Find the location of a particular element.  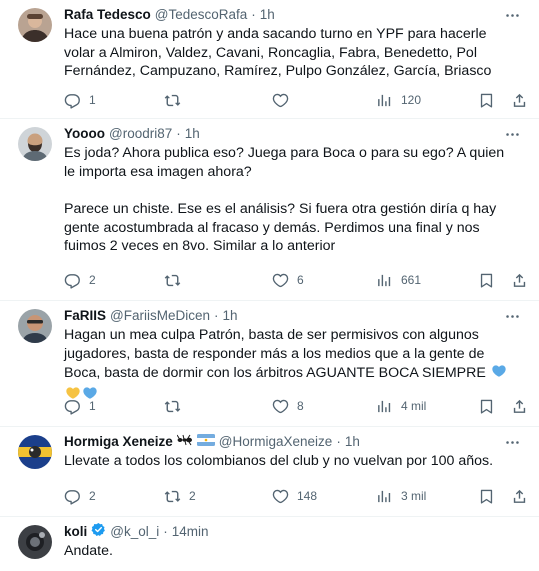

views-button: 661 is located at coordinates (398, 280).